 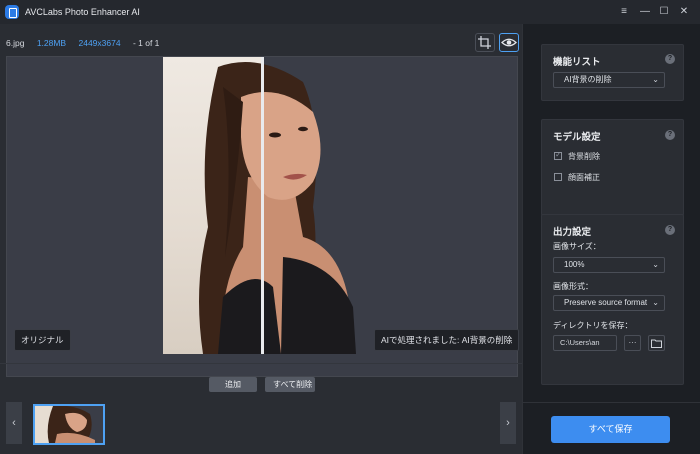 I want to click on compare-split-handle, so click(x=262, y=205).